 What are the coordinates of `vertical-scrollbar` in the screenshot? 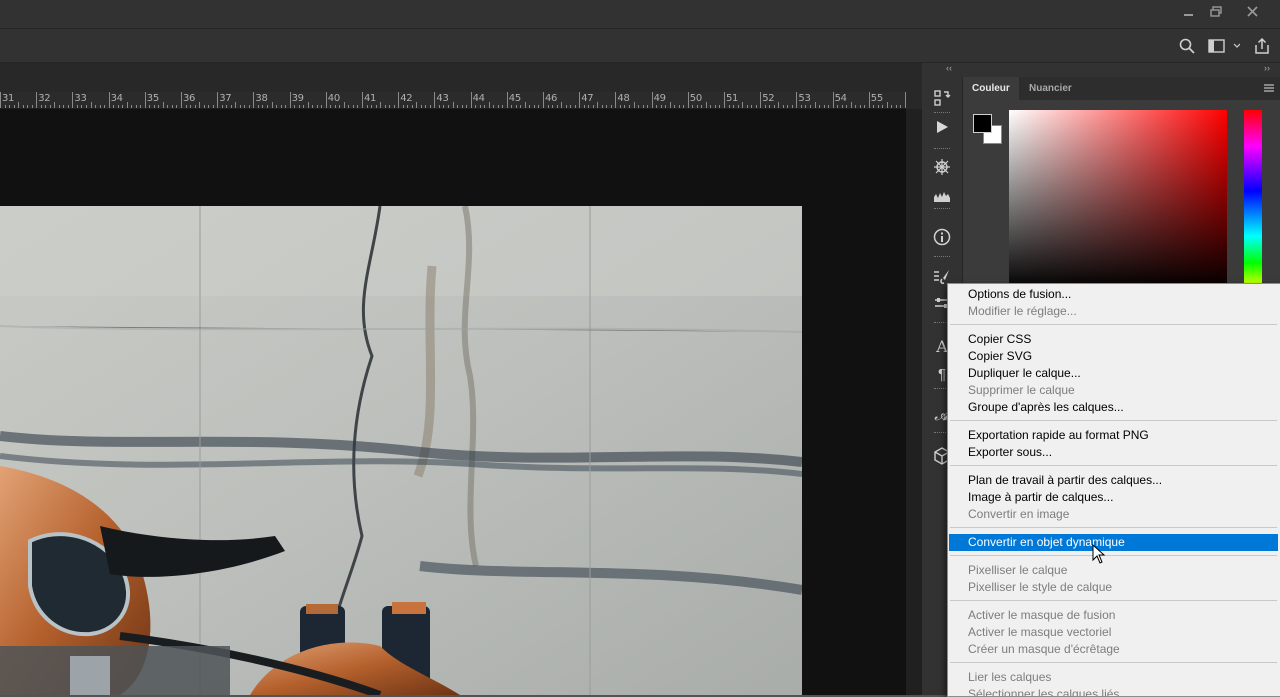 It's located at (914, 402).